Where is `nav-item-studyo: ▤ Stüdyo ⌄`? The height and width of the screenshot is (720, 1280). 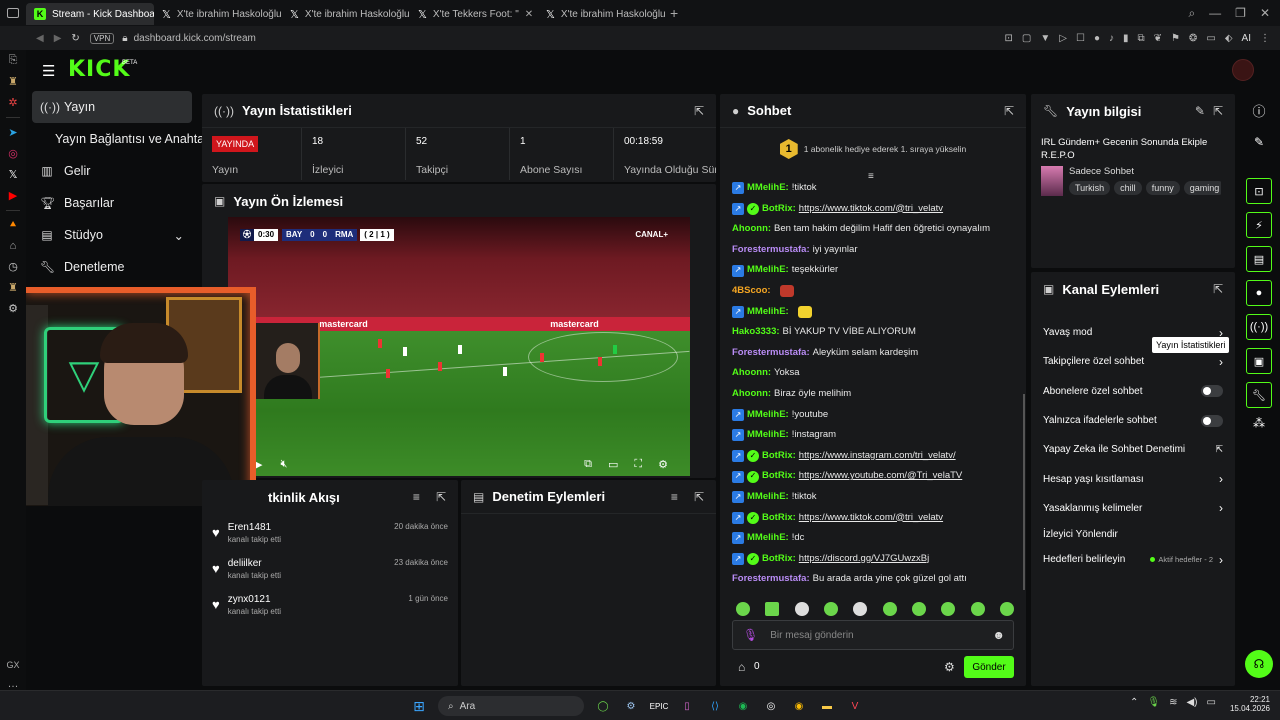
nav-item-studyo: ▤ Stüdyo ⌄ is located at coordinates (112, 235).